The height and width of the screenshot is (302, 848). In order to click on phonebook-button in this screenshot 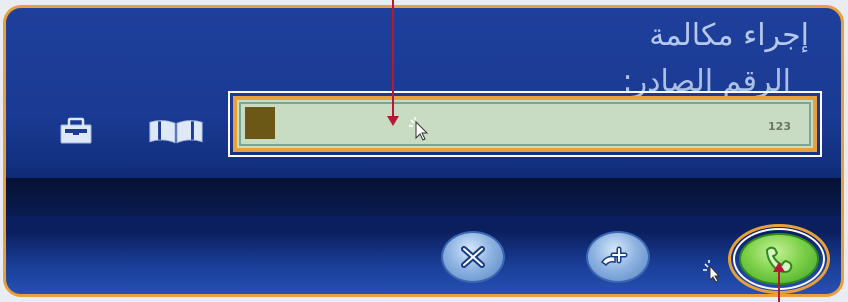, I will do `click(176, 131)`.